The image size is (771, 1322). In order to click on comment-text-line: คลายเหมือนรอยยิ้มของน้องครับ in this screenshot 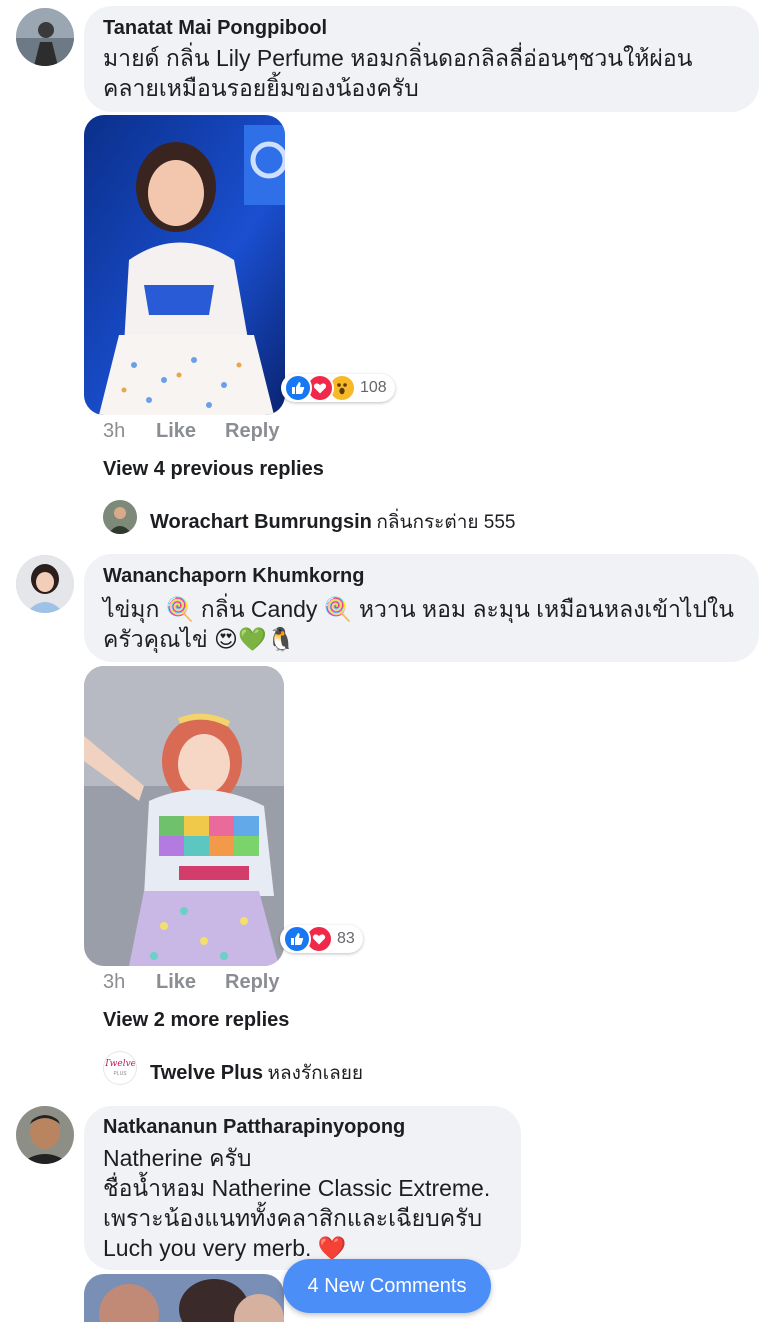, I will do `click(261, 88)`.